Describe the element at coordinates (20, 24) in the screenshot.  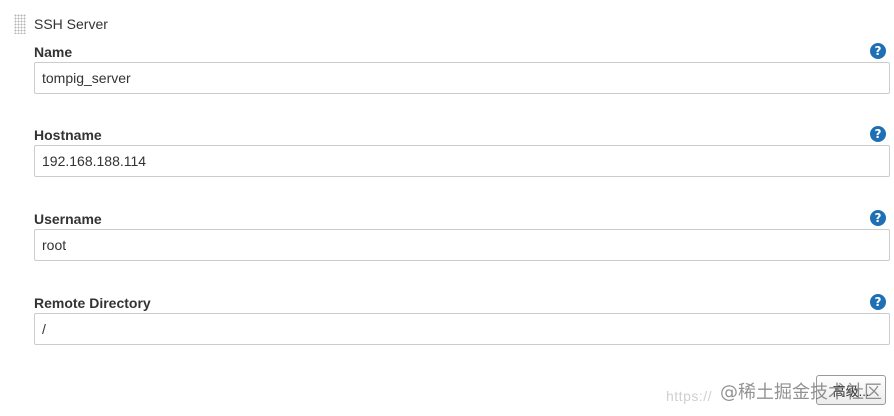
I see `drag-handle-icon` at that location.